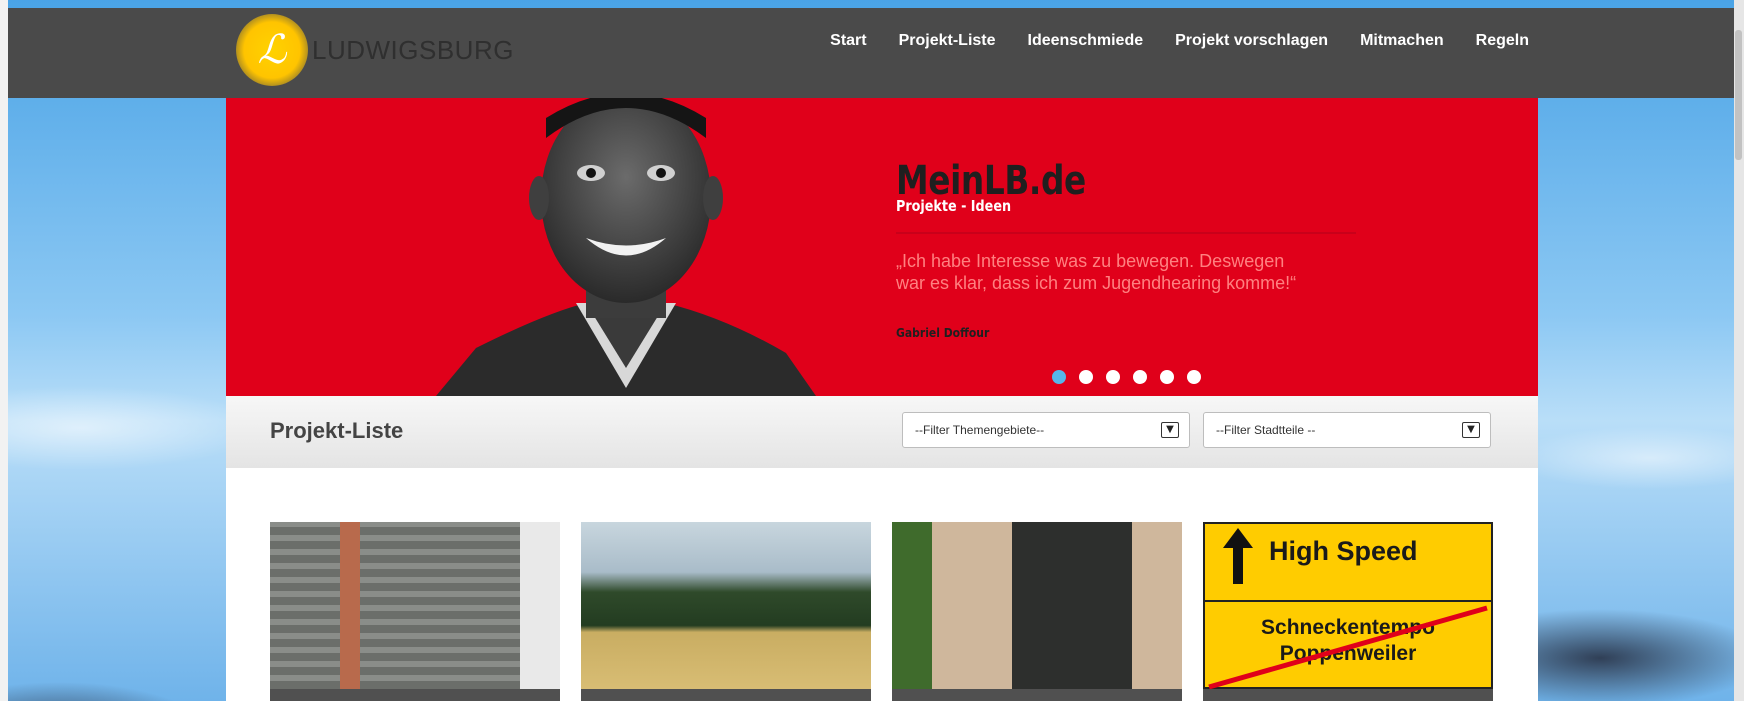  I want to click on hero-divider, so click(1126, 233).